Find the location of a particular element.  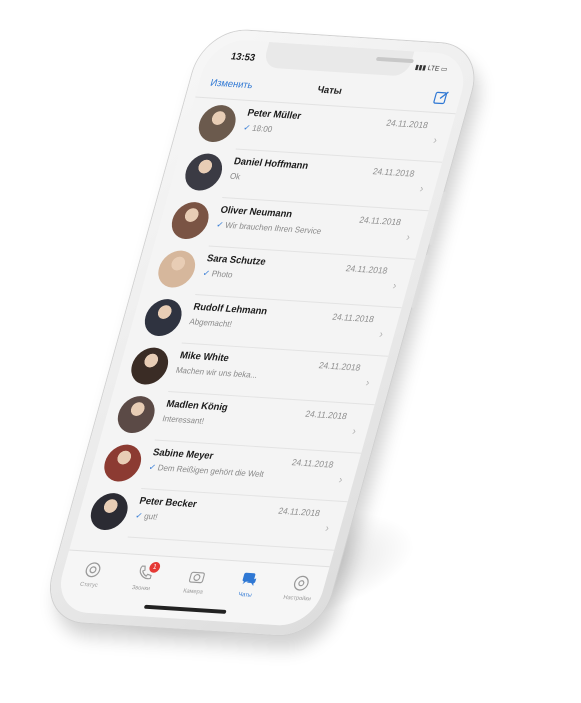

signal-icon: ▮▮▮ is located at coordinates (420, 68).